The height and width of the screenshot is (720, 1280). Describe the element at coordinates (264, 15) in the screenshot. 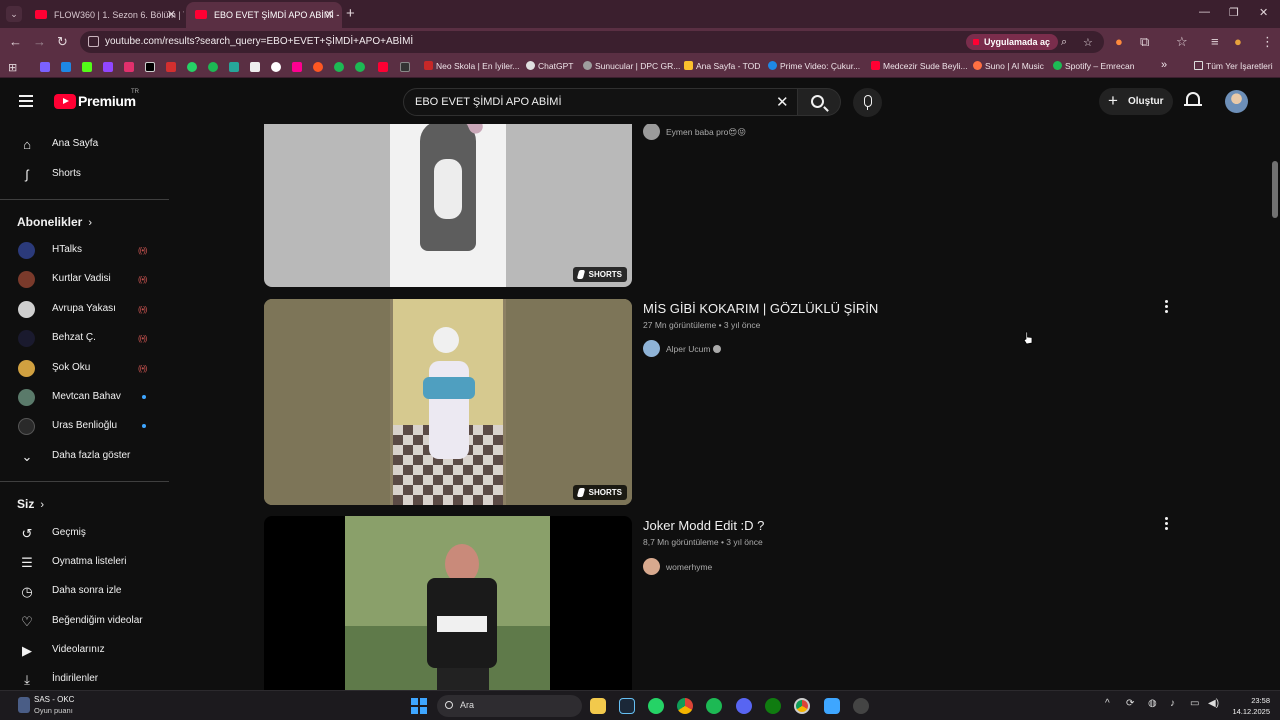

I see `browser-tab-active: EBO EVET ŞİMDİ APO ABİMİ - Y ✕` at that location.